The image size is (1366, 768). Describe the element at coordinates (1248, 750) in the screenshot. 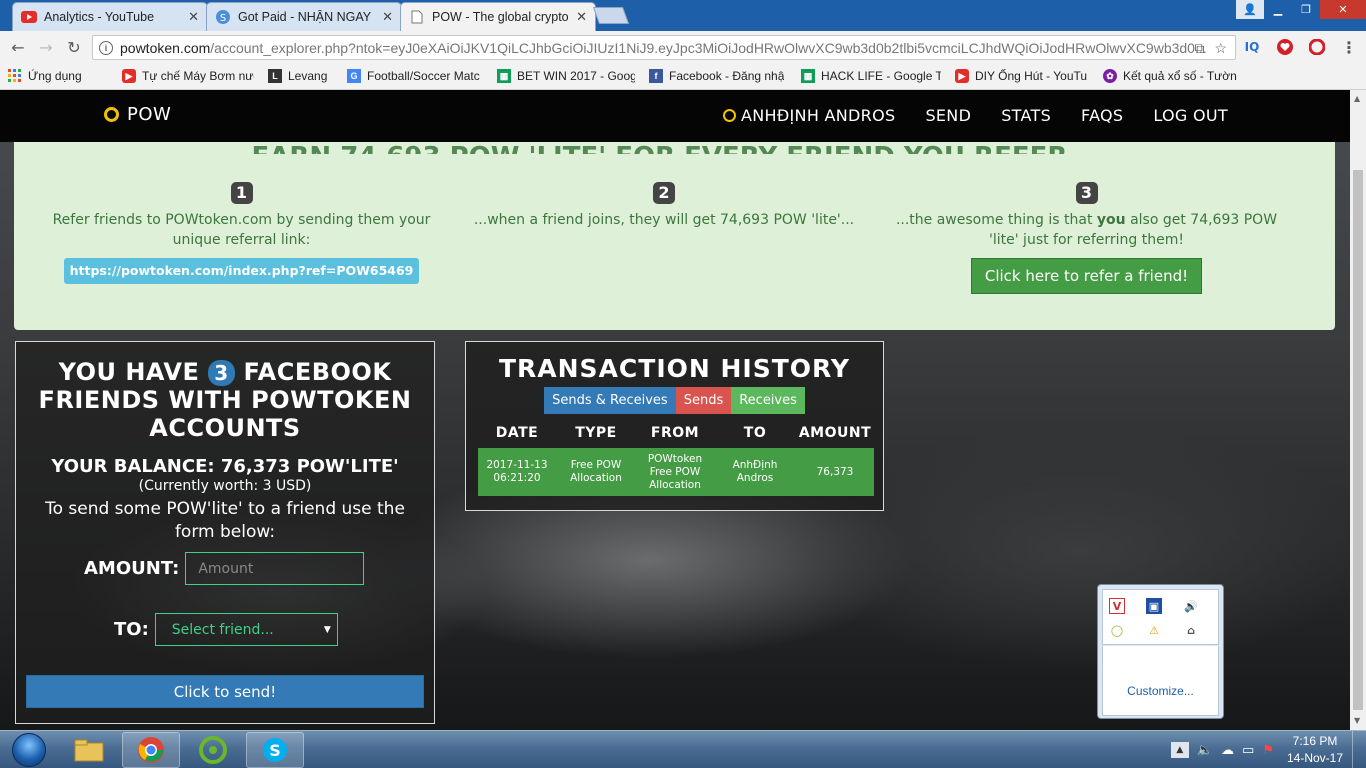

I see `monitor-icon: ▭` at that location.